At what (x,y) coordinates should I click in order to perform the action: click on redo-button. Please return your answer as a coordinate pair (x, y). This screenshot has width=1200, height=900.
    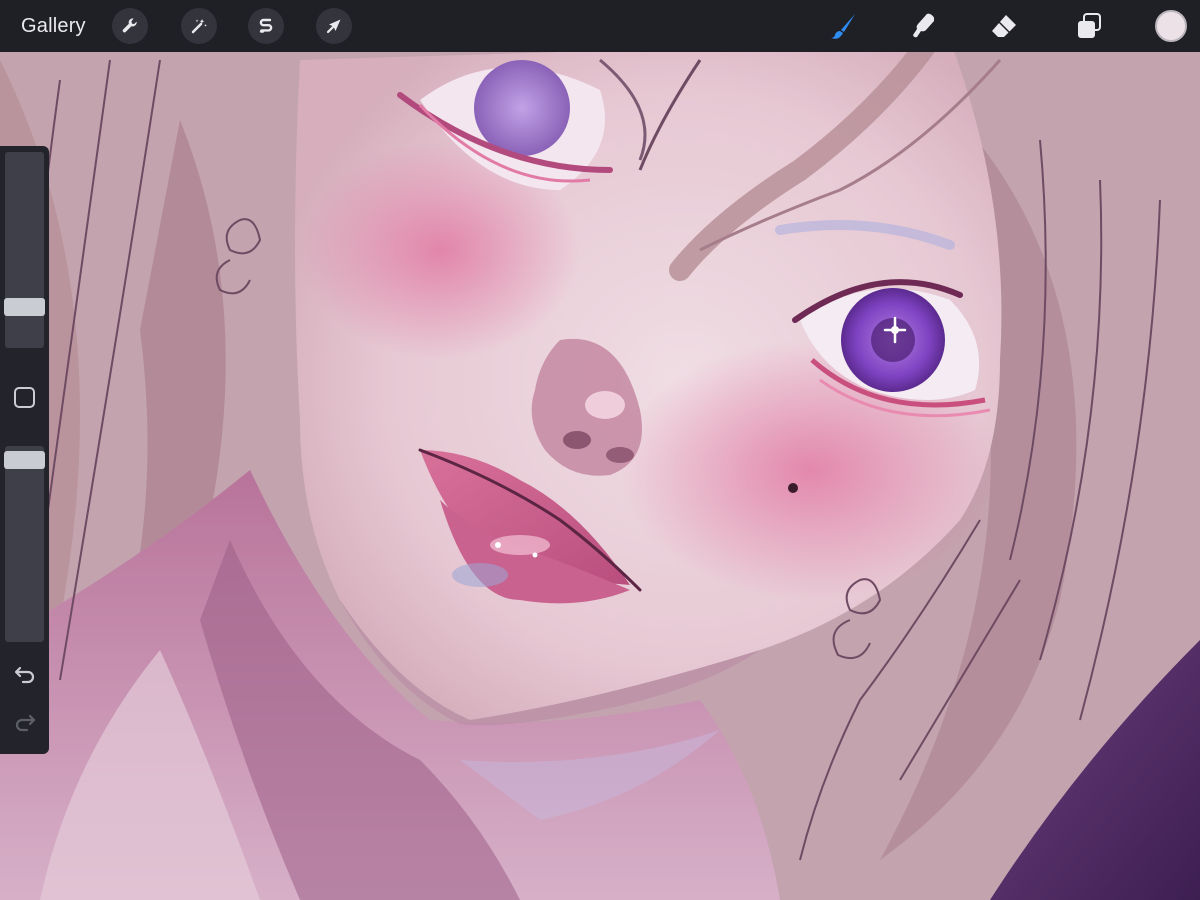
    Looking at the image, I should click on (25, 724).